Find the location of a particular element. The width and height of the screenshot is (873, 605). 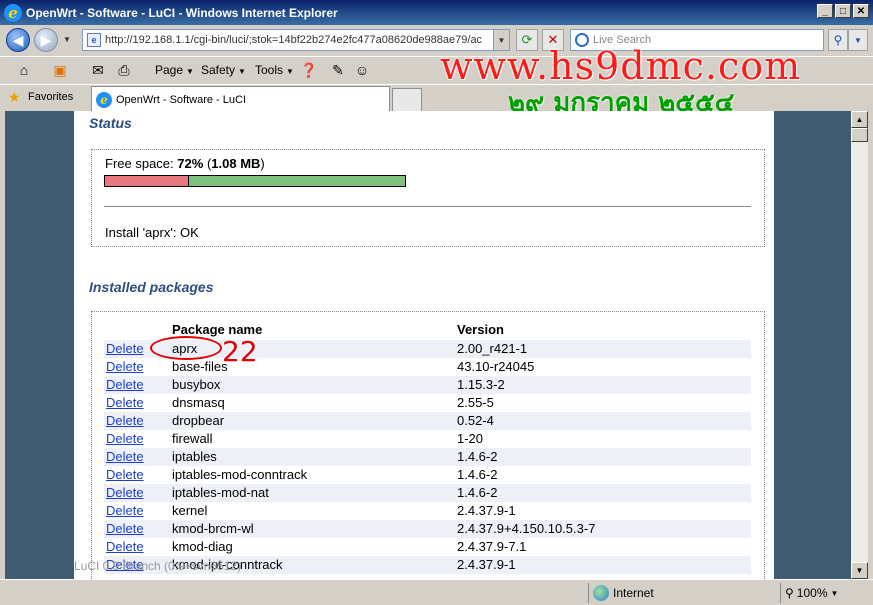

zone-label: Internet is located at coordinates (633, 593).